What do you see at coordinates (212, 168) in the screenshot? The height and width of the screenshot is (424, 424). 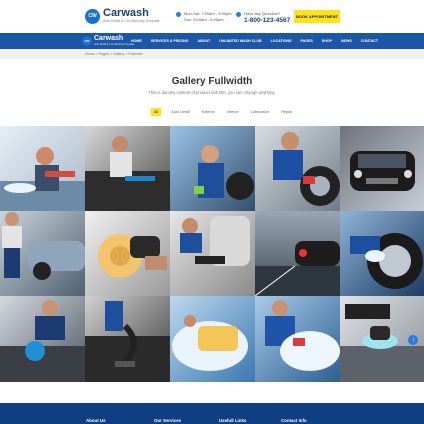 I see `mechanic-wheel-photo` at bounding box center [212, 168].